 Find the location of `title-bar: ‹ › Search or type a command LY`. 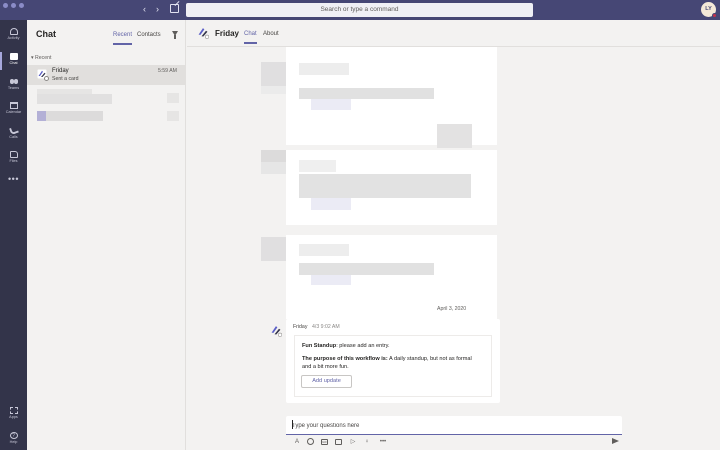

title-bar: ‹ › Search or type a command LY is located at coordinates (360, 10).